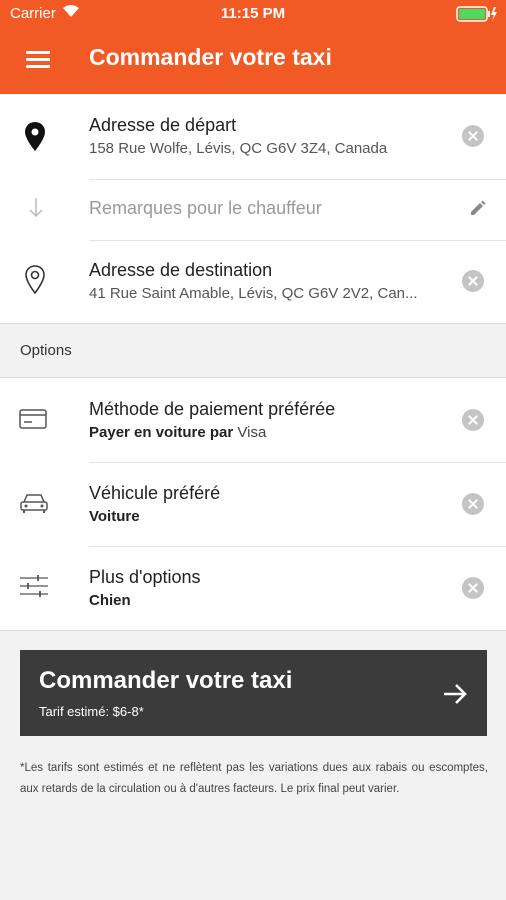 The height and width of the screenshot is (900, 506). I want to click on payment-method-value: Payer en voiture par Visa, so click(266, 432).